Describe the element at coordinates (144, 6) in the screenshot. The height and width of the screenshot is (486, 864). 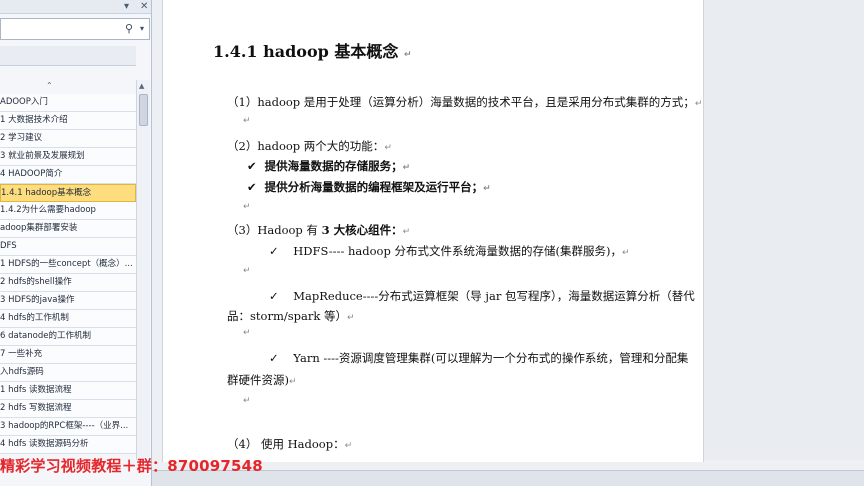
I see `close-icon: ✕` at that location.